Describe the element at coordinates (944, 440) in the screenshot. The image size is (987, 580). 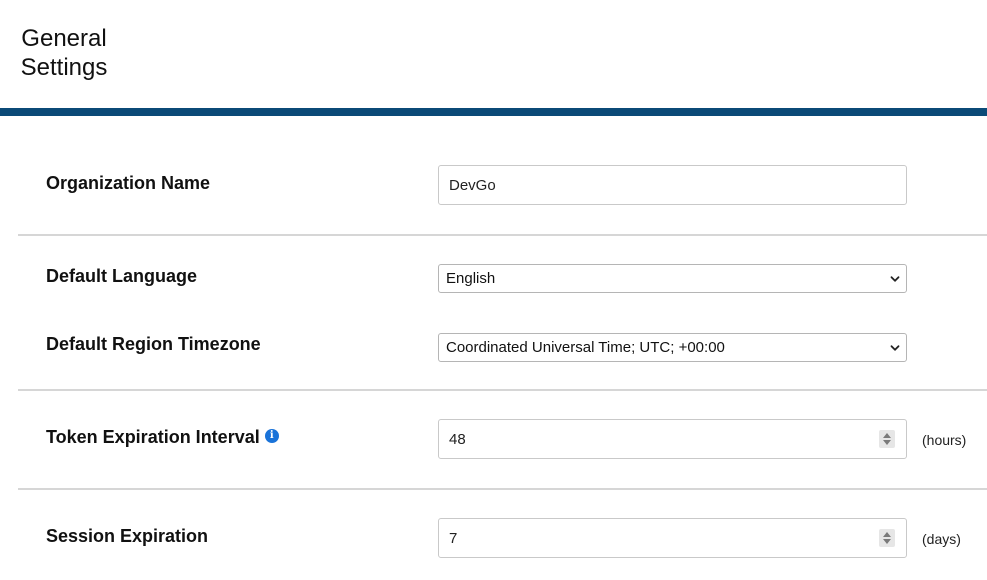
I see `token-expiration-unit: (hours)` at that location.